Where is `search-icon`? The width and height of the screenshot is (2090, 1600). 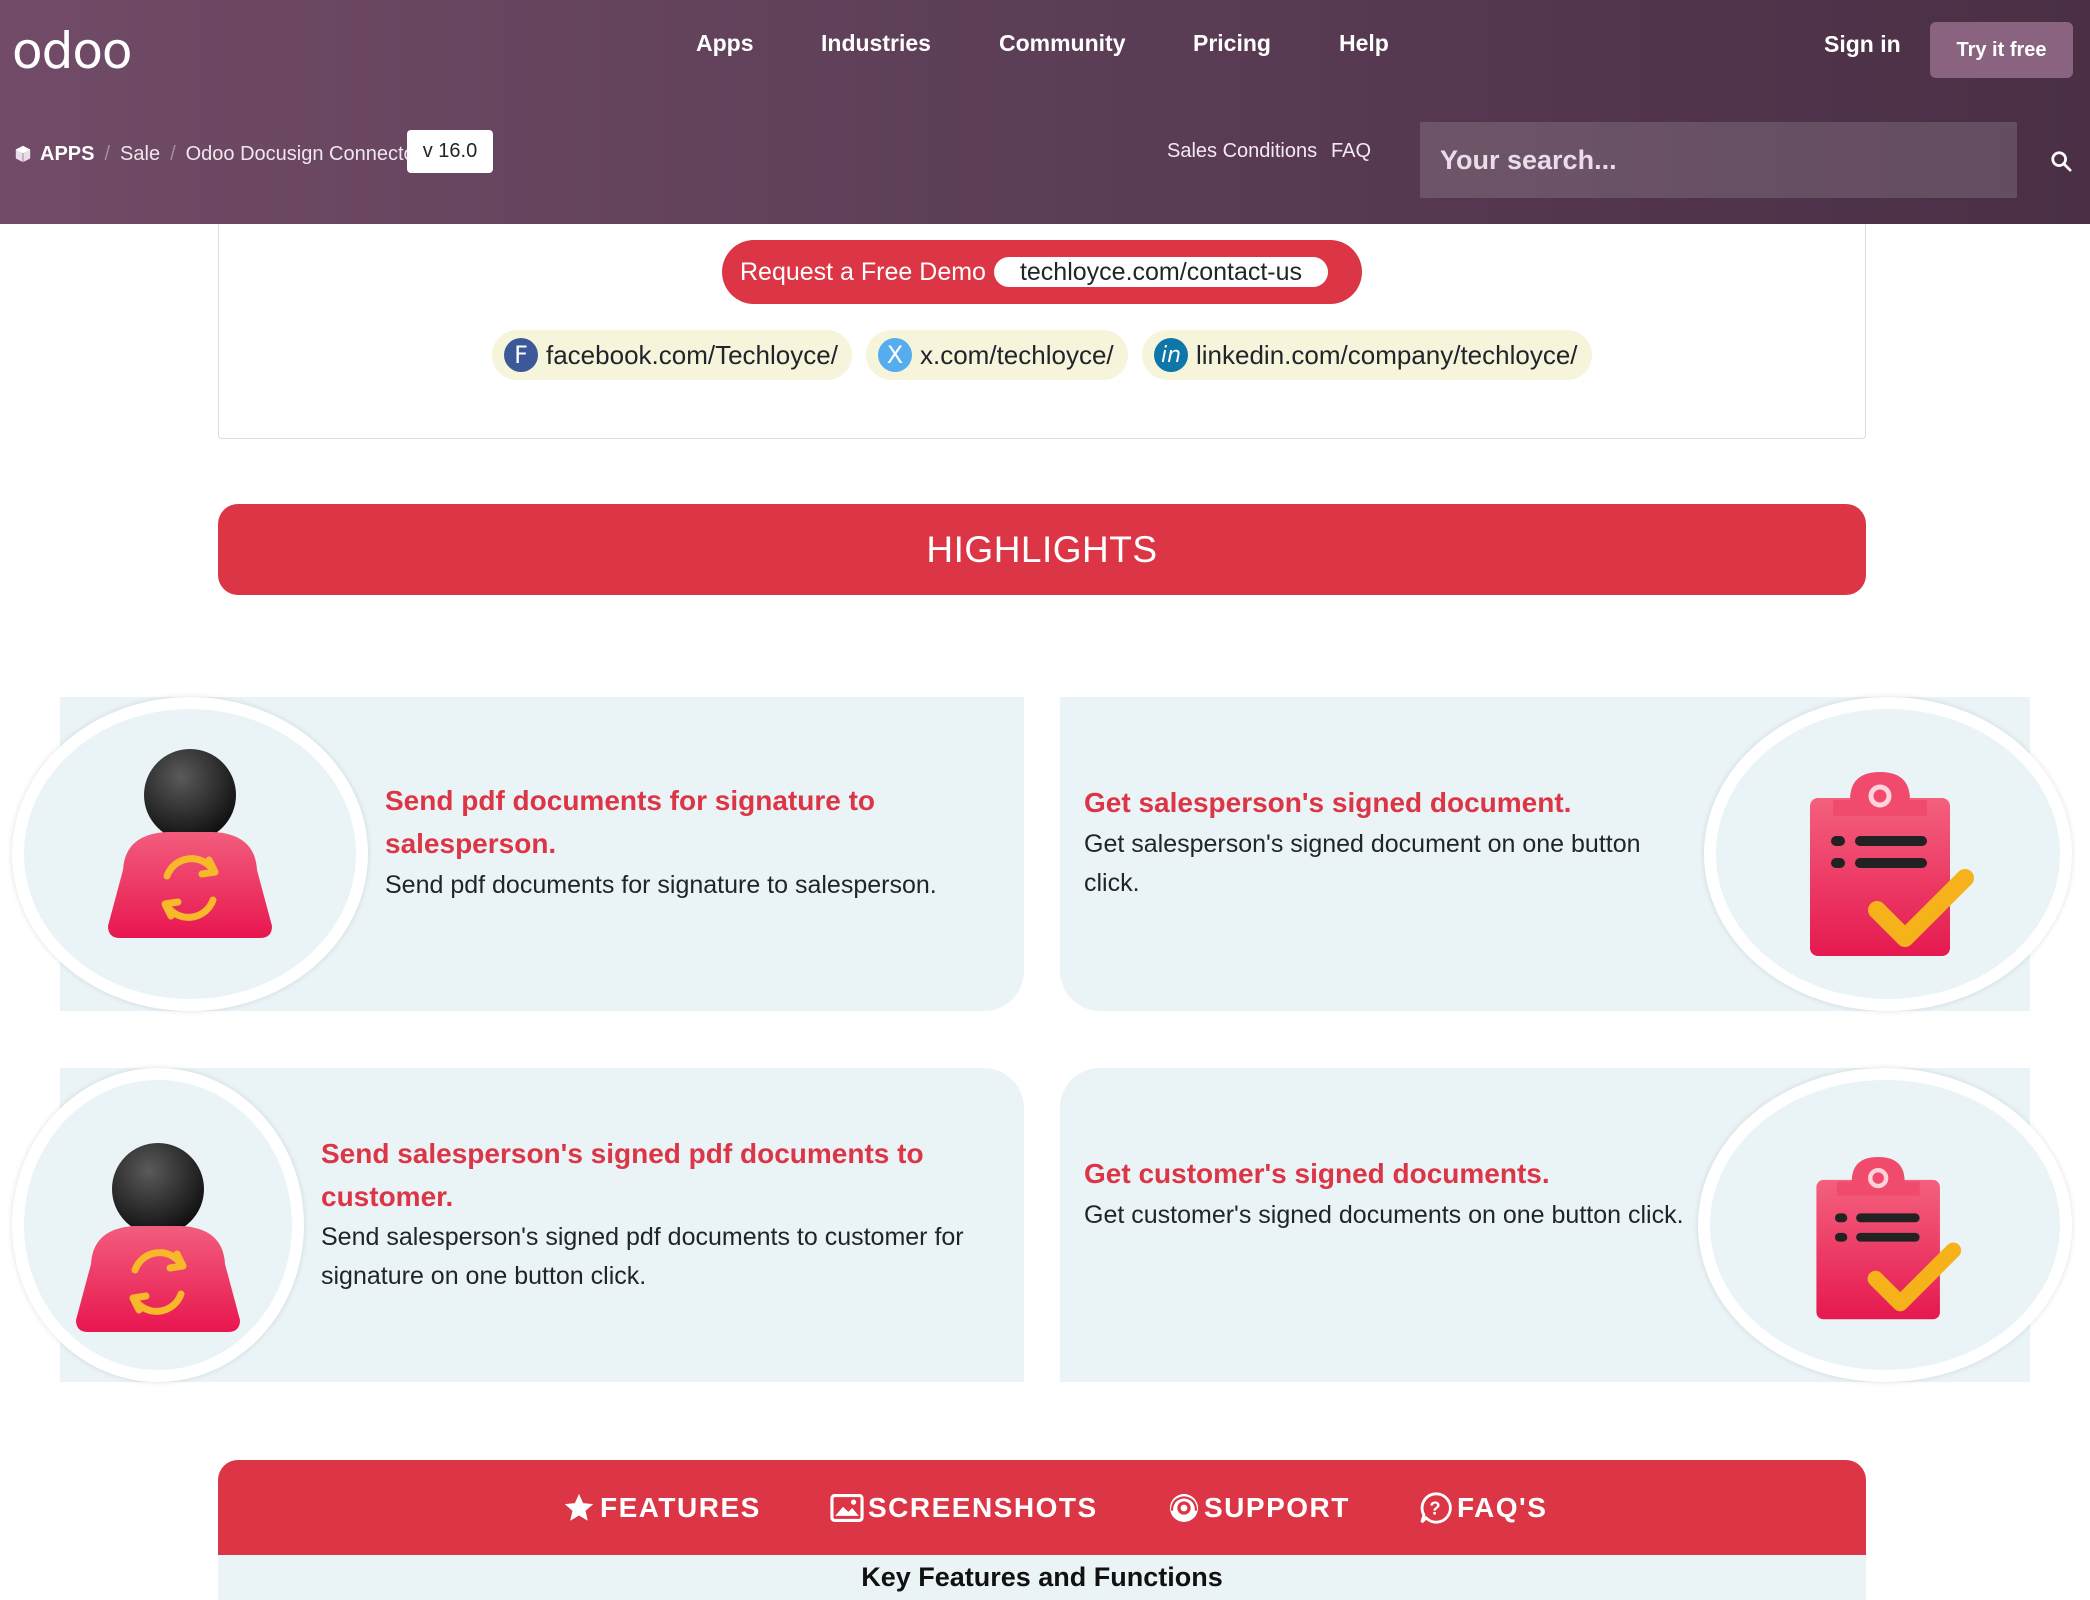 search-icon is located at coordinates (2061, 161).